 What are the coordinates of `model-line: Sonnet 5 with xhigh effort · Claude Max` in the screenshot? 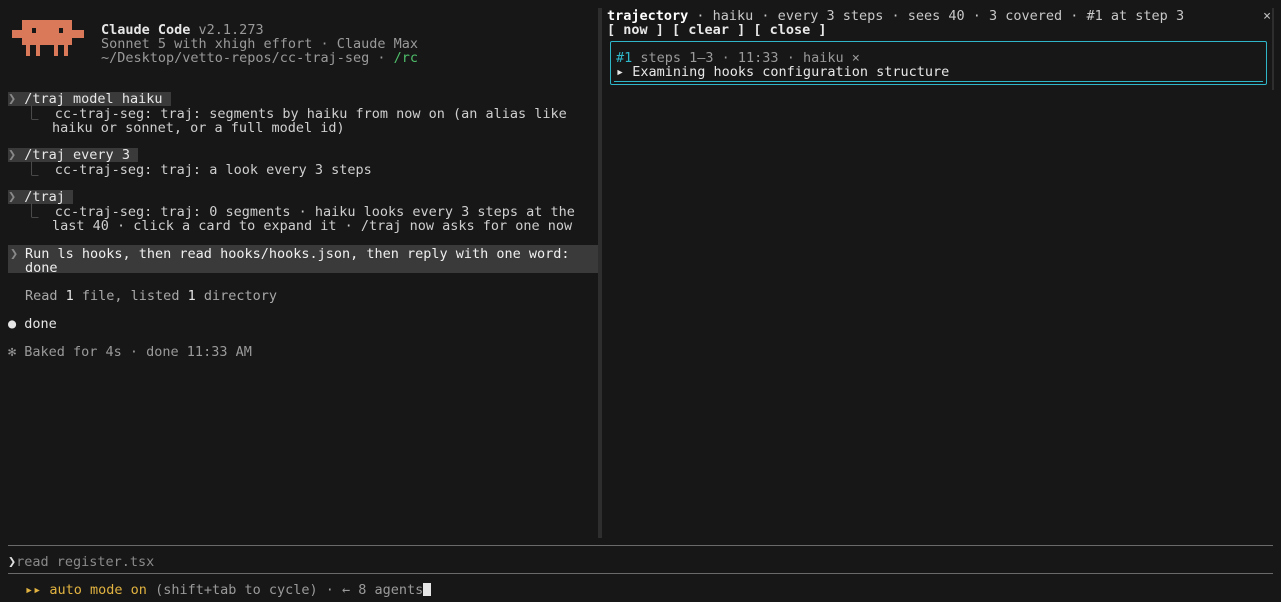 It's located at (259, 44).